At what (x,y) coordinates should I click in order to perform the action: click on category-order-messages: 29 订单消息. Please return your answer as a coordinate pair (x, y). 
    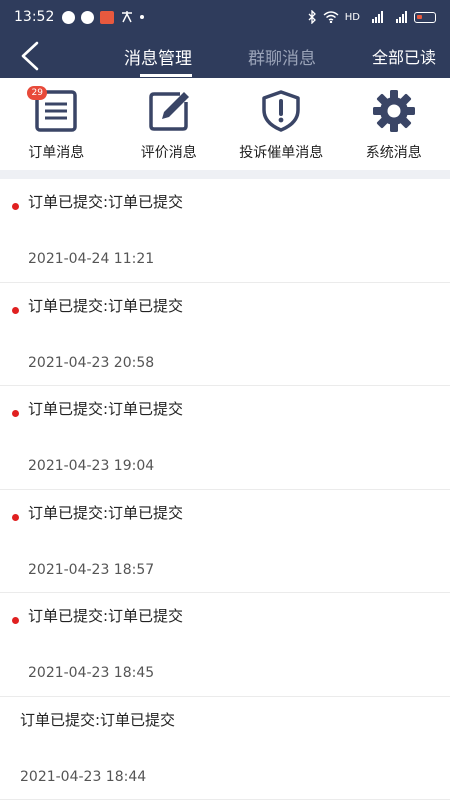
    Looking at the image, I should click on (56, 124).